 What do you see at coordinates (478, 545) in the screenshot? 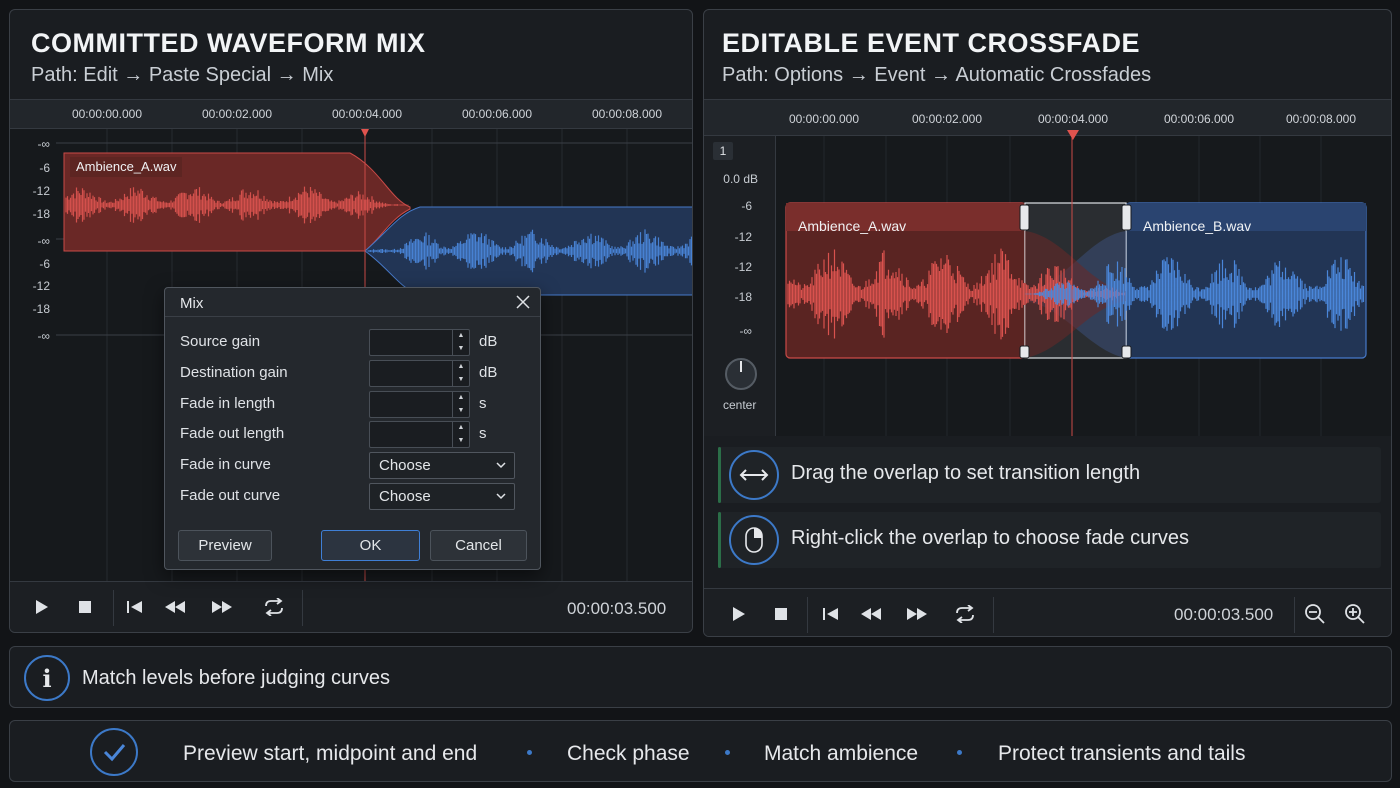
I see `cancel-button: Cancel` at bounding box center [478, 545].